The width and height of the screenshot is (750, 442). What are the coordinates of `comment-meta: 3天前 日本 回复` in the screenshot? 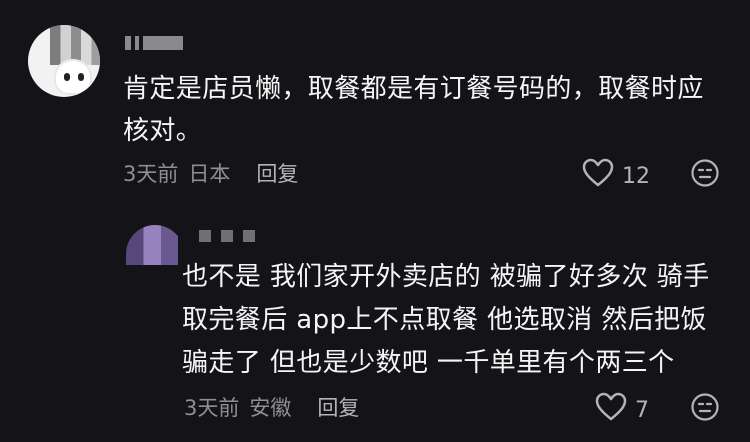 It's located at (210, 173).